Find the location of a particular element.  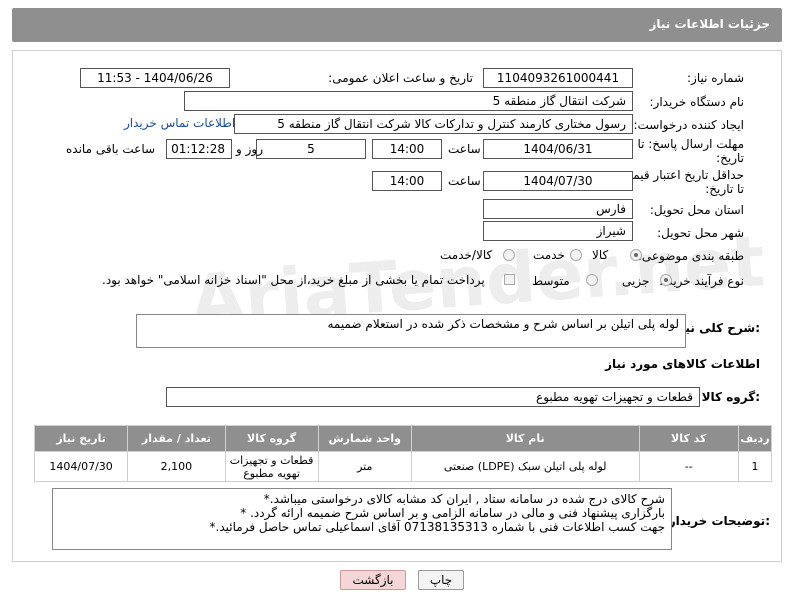

category-label: طبقه بندی موضوعی: is located at coordinates (690, 256).